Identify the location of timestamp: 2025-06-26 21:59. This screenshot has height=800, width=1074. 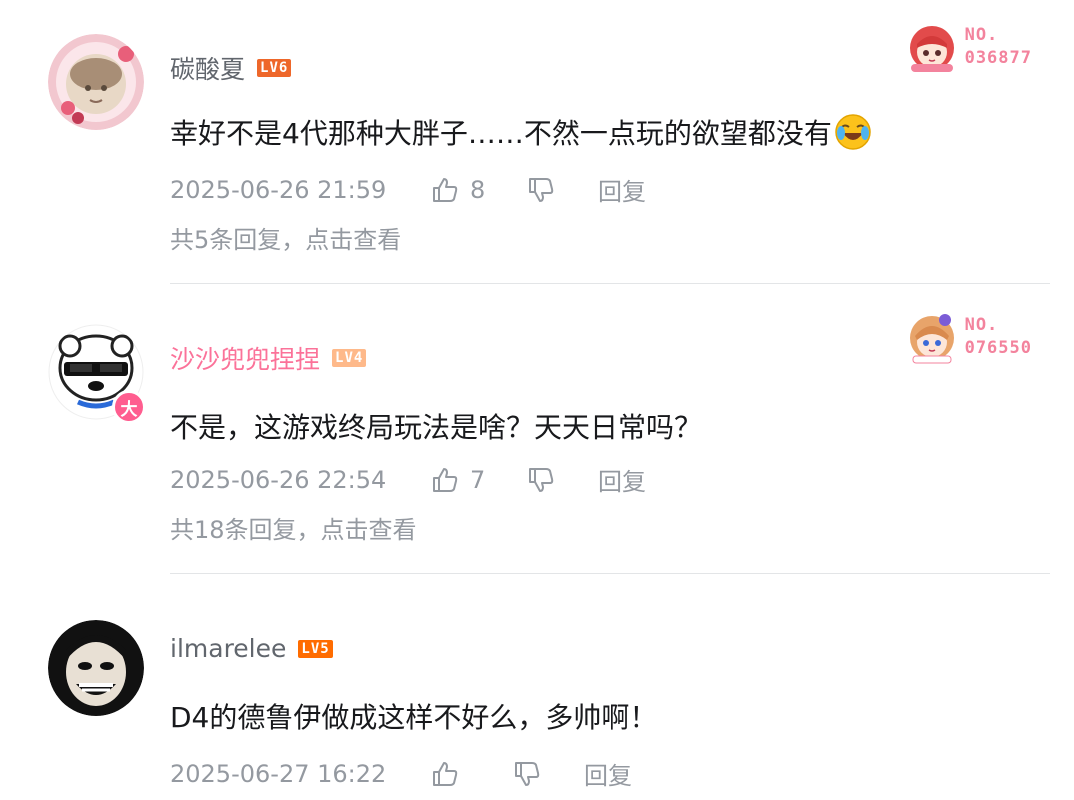
(278, 189).